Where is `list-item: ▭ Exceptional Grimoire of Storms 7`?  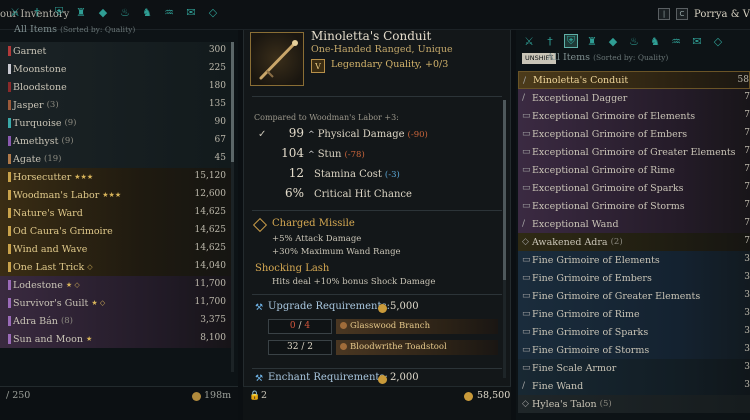 list-item: ▭ Exceptional Grimoire of Storms 7 is located at coordinates (634, 206).